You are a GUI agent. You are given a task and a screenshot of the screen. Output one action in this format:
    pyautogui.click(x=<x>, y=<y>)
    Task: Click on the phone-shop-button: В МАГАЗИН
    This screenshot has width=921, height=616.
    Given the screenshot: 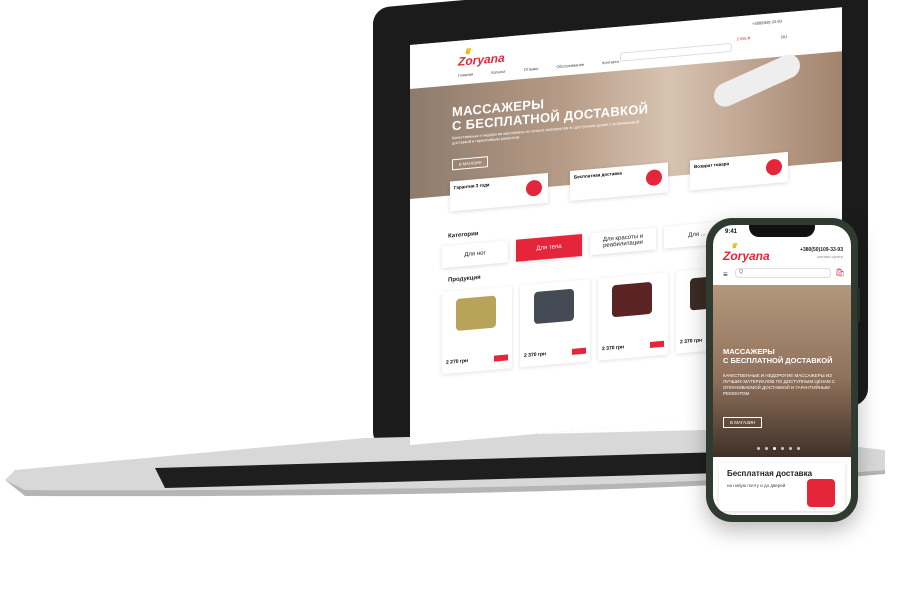 What is the action you would take?
    pyautogui.click(x=743, y=422)
    